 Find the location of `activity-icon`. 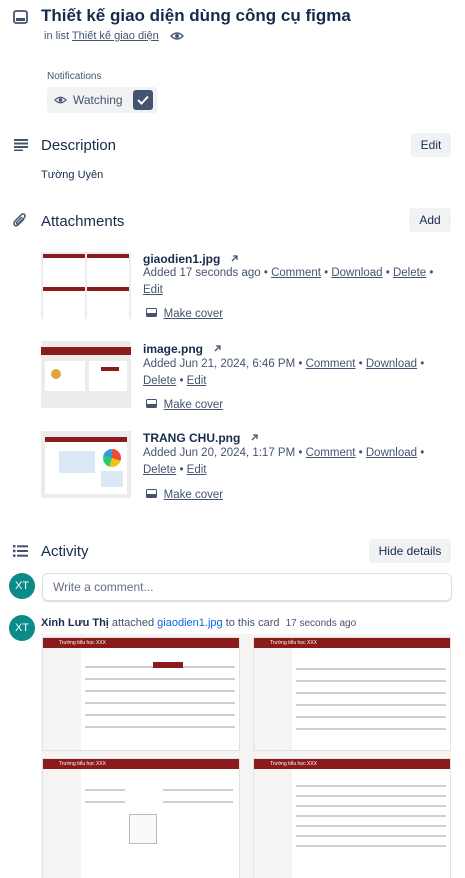

activity-icon is located at coordinates (20, 551).